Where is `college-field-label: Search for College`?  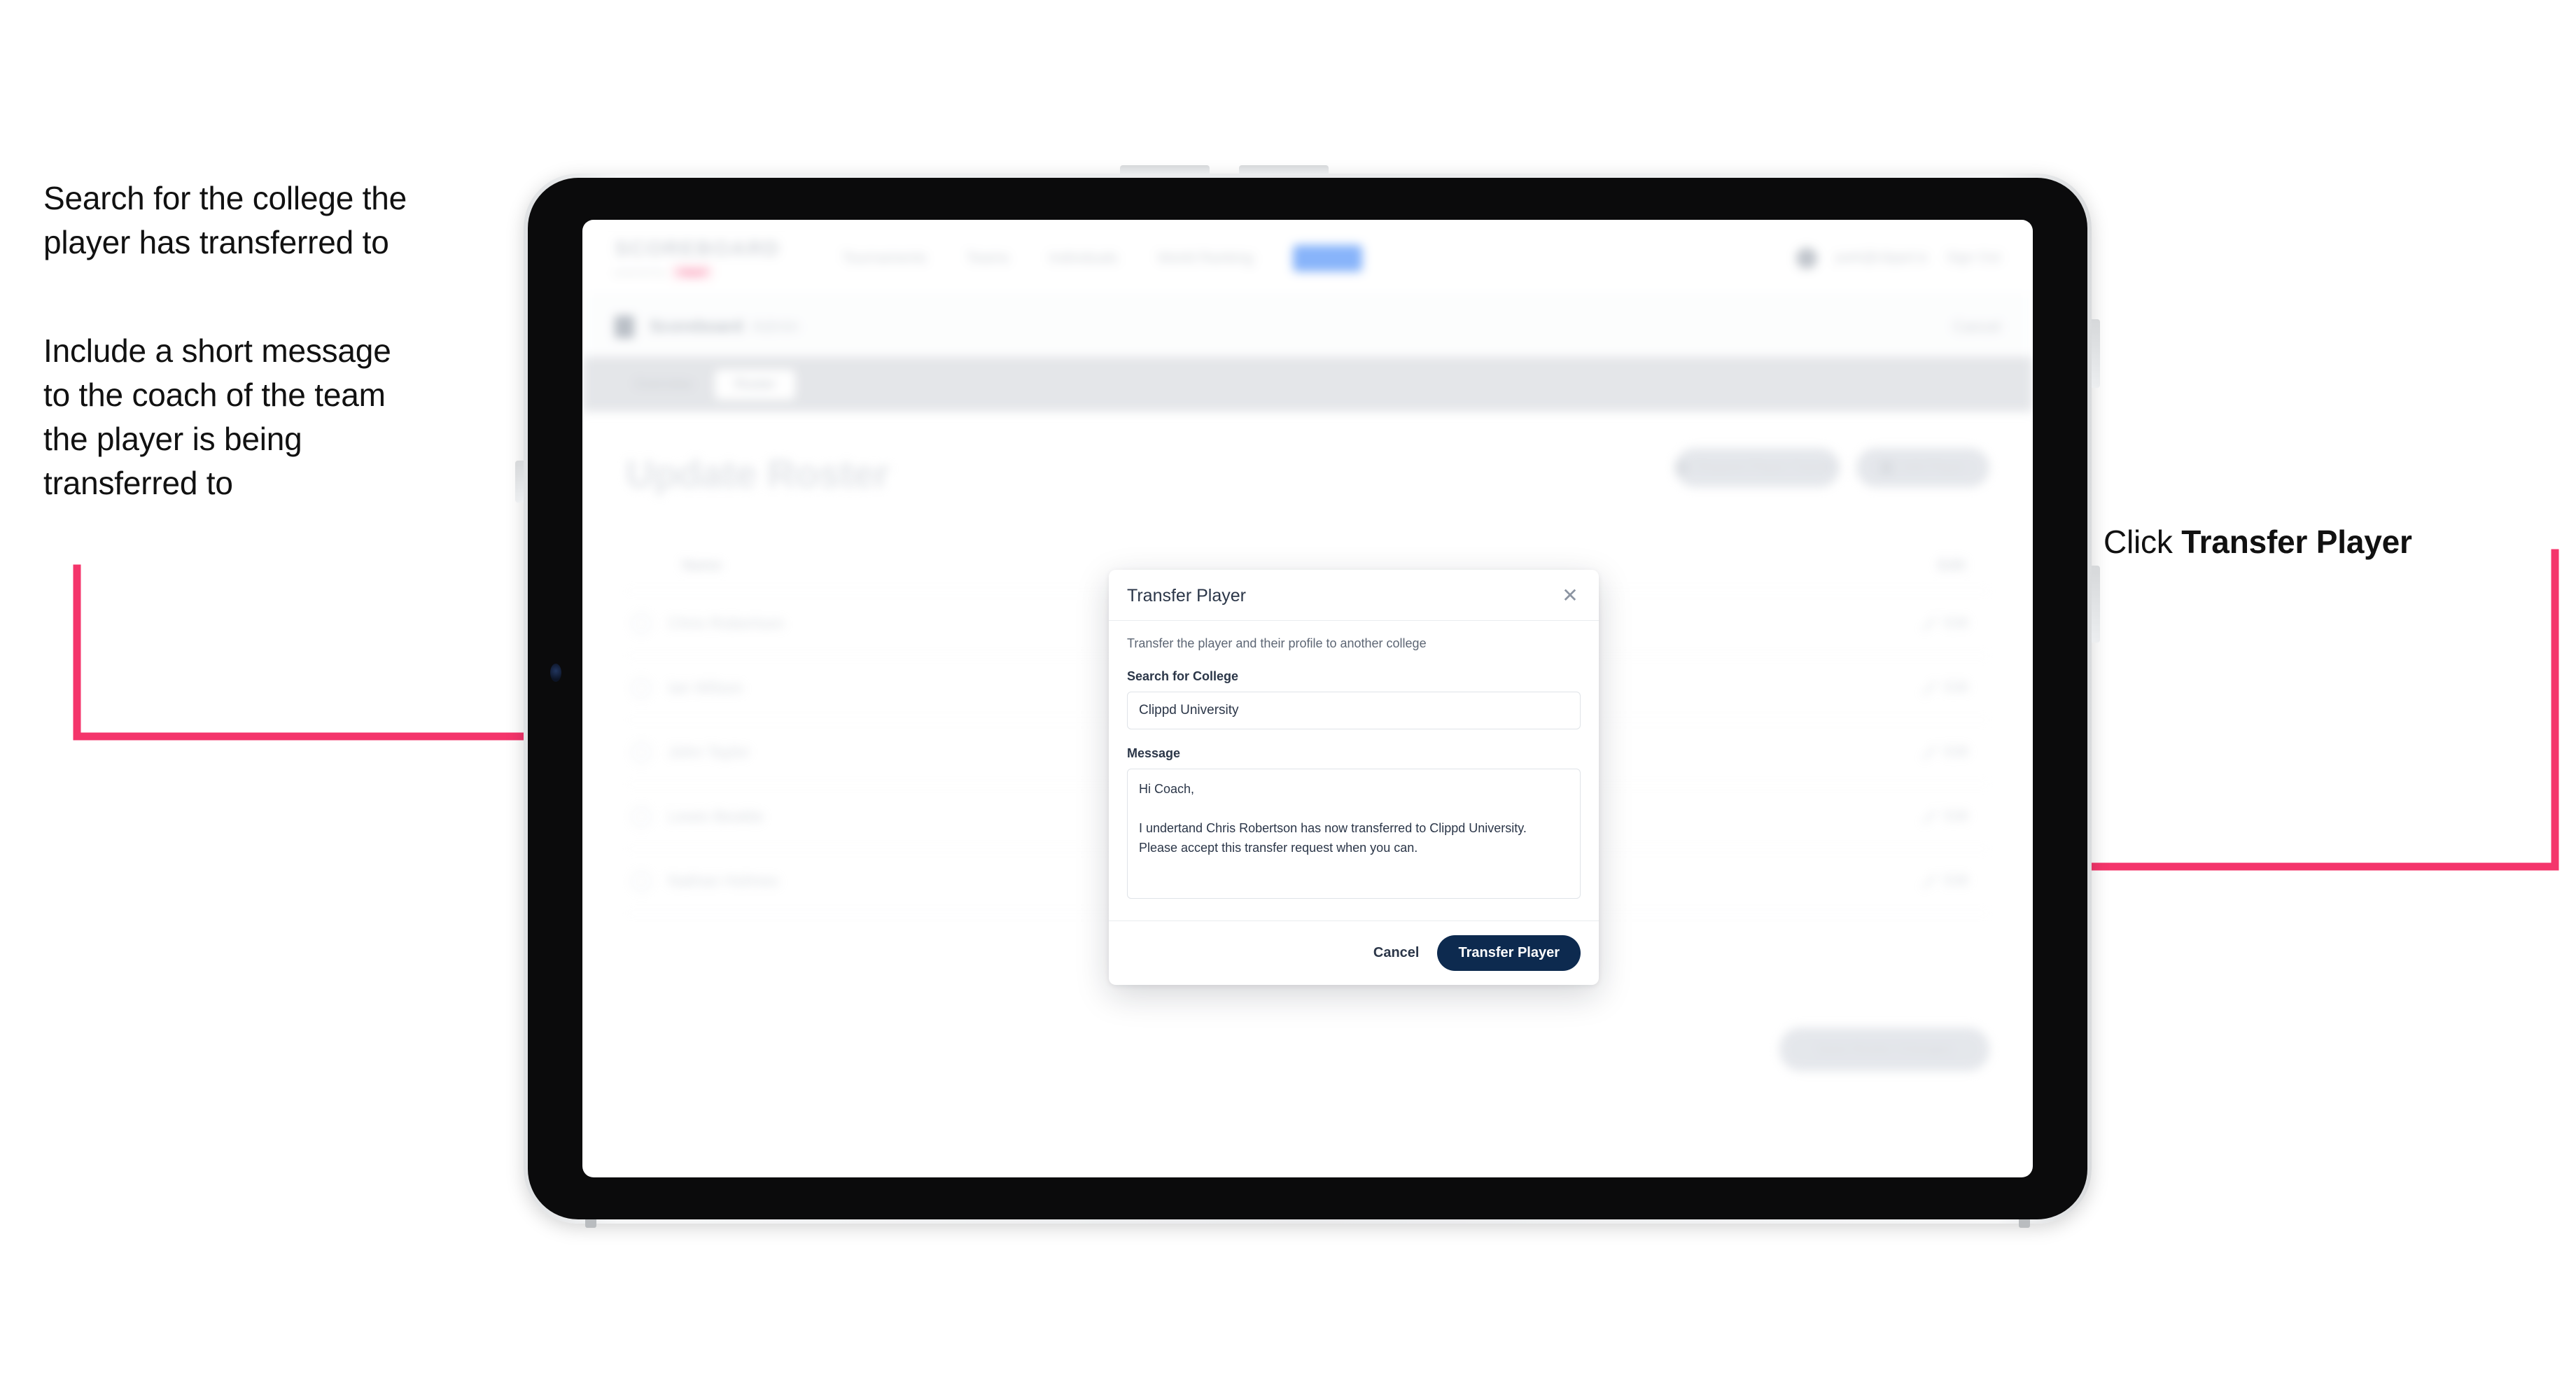
college-field-label: Search for College is located at coordinates (1183, 676).